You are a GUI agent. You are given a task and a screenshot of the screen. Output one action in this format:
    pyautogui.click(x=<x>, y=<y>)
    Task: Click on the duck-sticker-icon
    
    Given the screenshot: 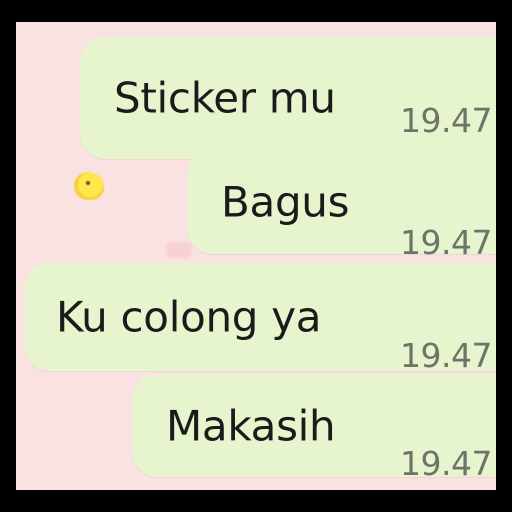 What is the action you would take?
    pyautogui.click(x=89, y=186)
    